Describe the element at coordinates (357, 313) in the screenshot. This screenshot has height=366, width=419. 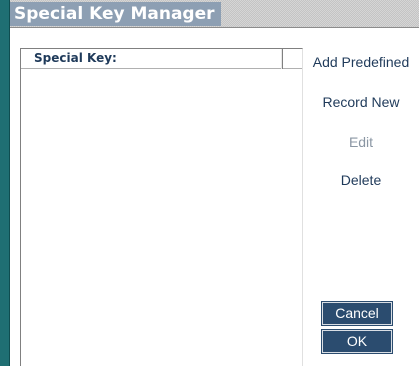
I see `cancel-button: Cancel` at that location.